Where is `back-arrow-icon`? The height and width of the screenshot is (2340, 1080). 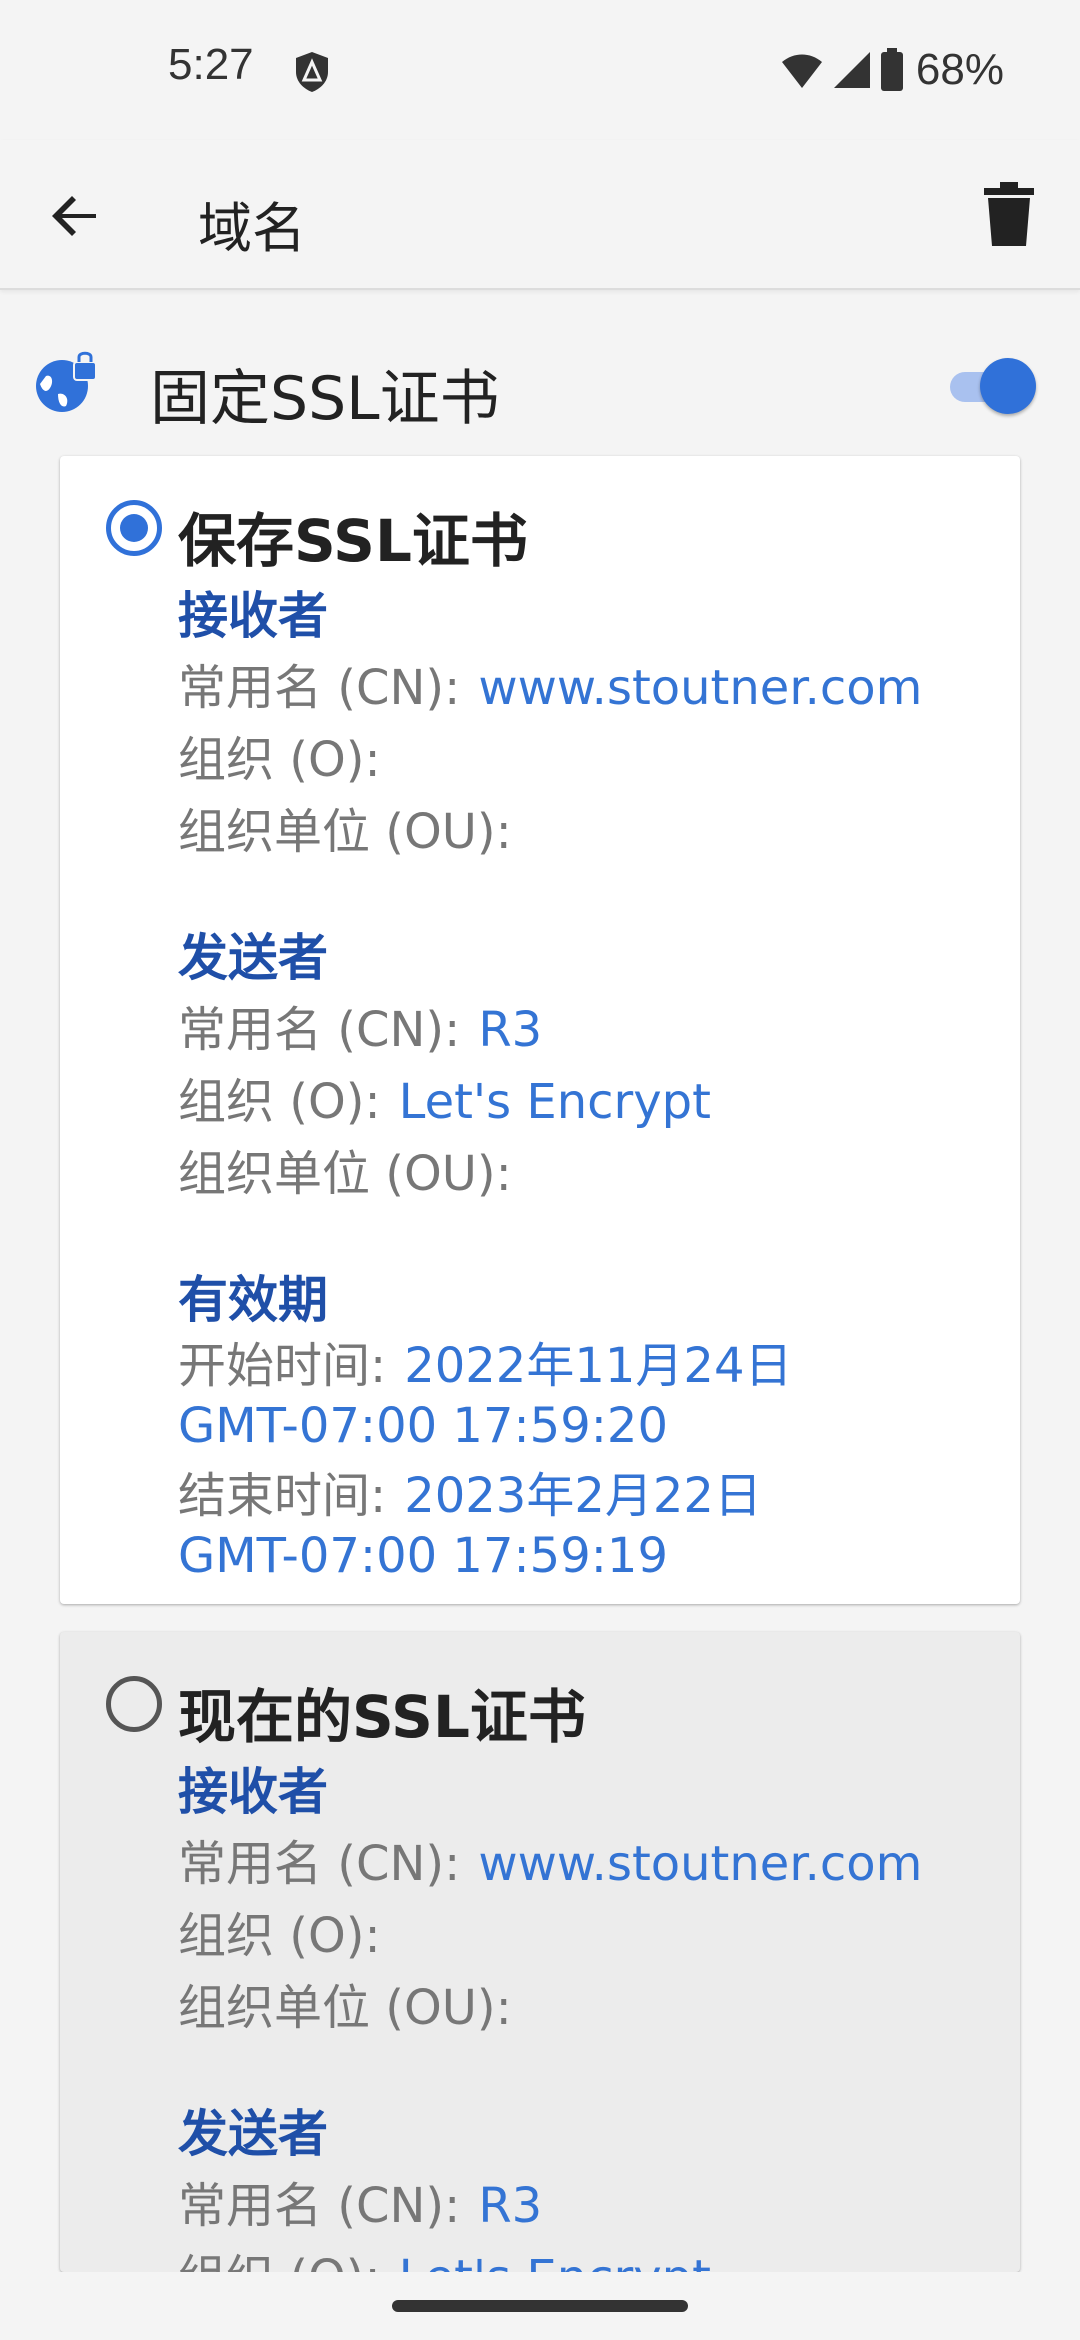
back-arrow-icon is located at coordinates (76, 216).